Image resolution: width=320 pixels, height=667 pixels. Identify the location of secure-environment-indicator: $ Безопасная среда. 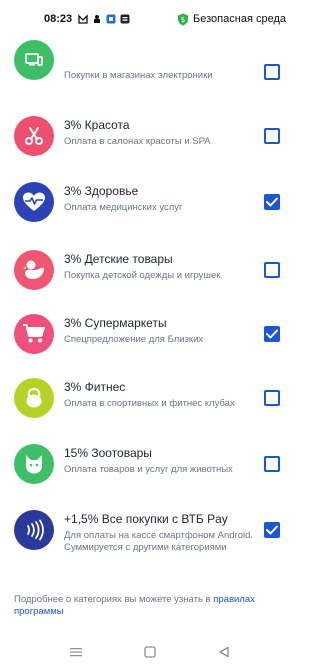
(231, 19).